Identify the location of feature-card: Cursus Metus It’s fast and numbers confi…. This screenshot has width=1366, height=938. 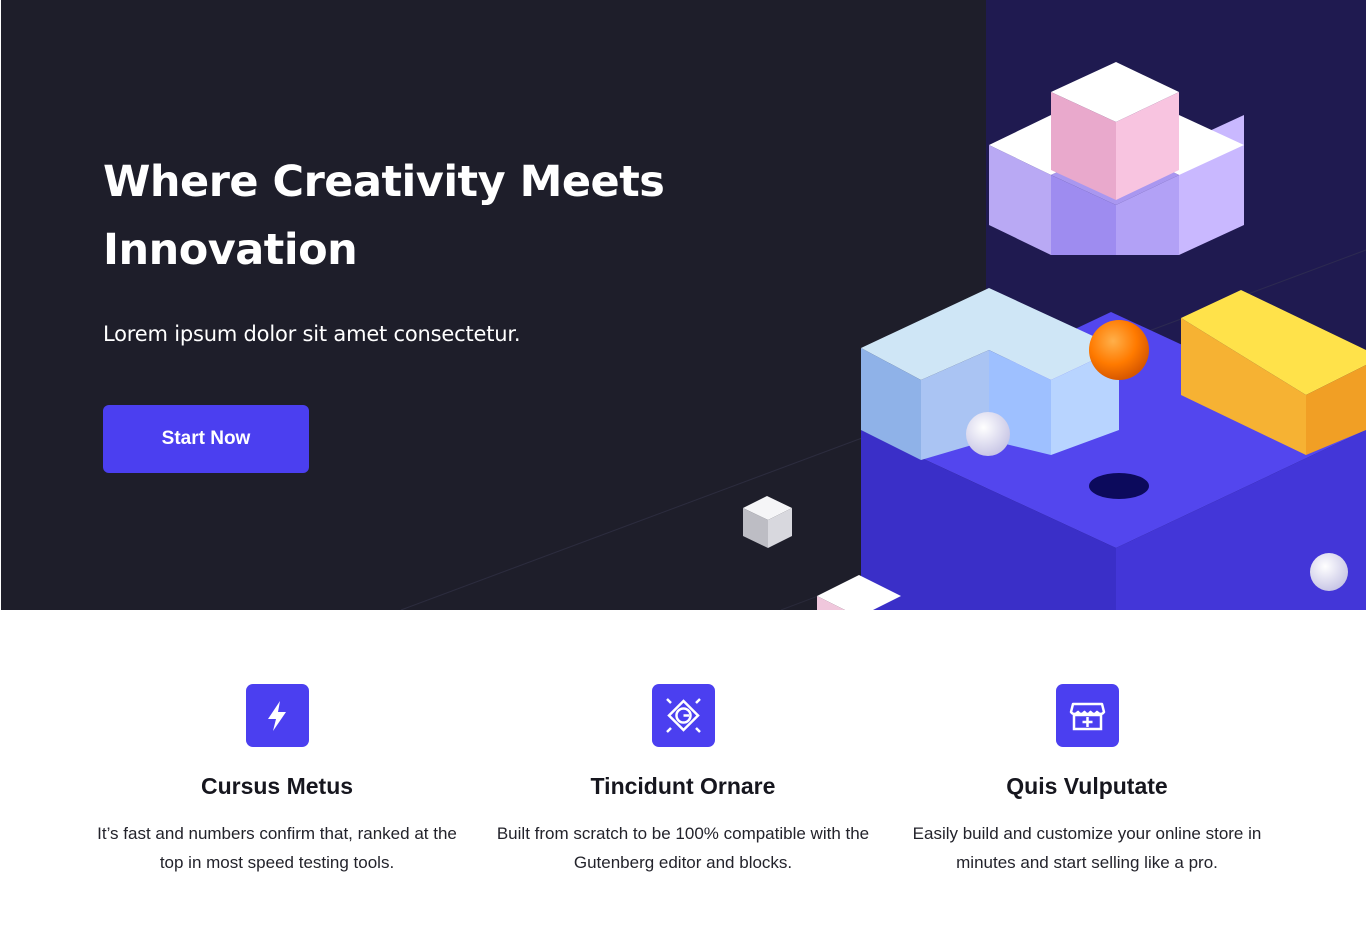
(277, 780).